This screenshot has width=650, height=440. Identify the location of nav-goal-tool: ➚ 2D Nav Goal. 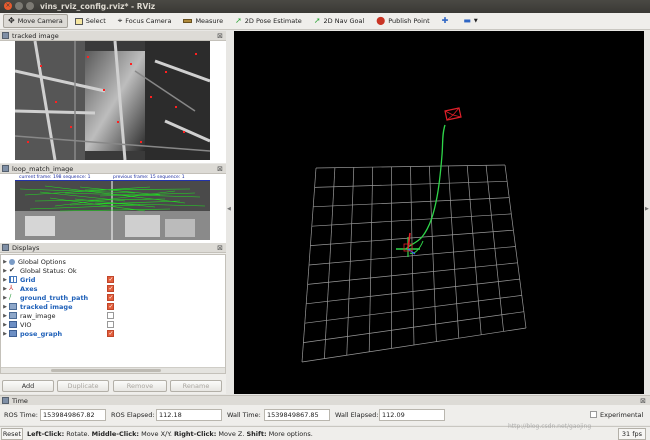
(339, 21).